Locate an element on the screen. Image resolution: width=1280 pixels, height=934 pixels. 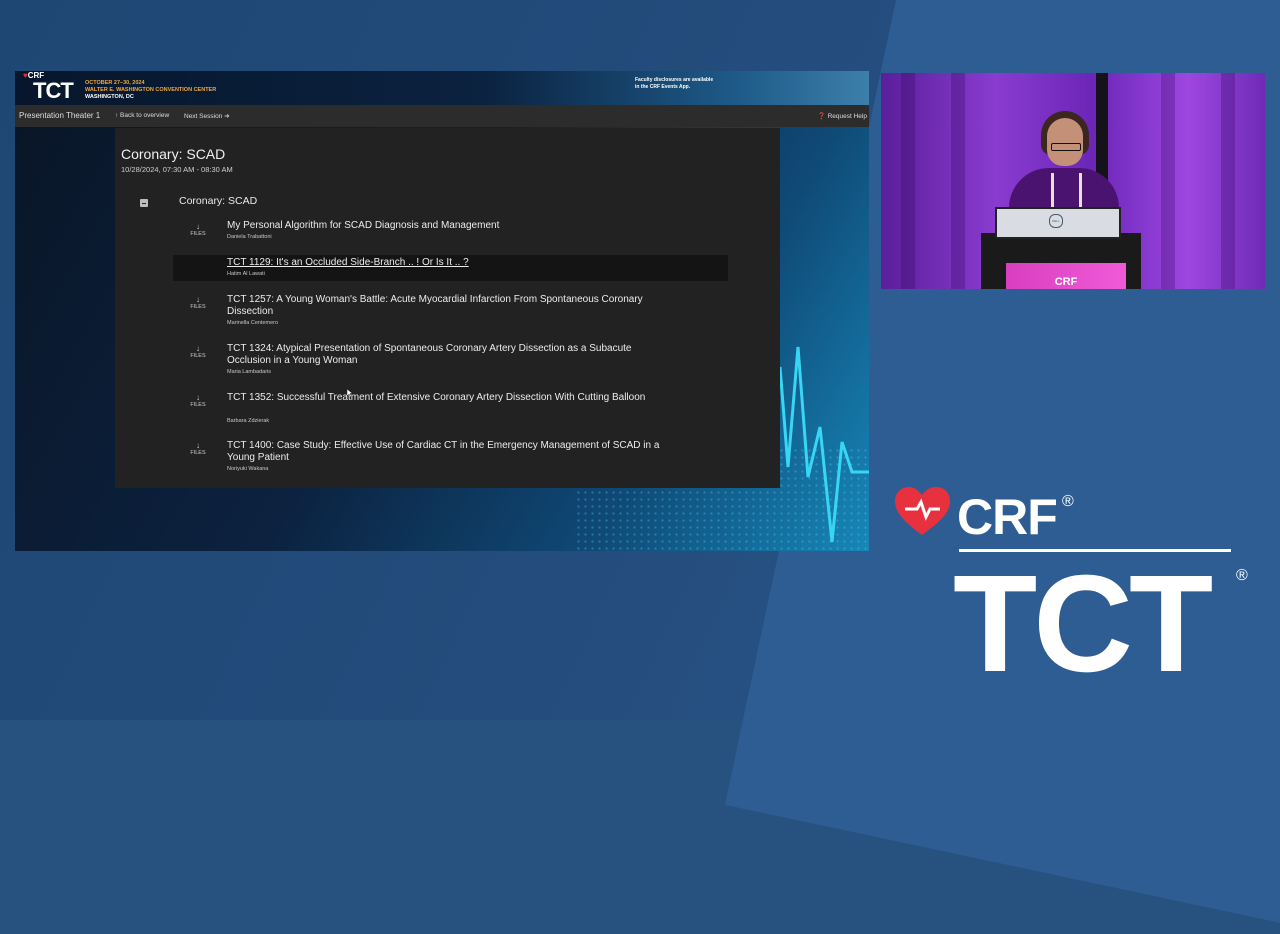
brand-crf-text: CRF is located at coordinates (1007, 517).